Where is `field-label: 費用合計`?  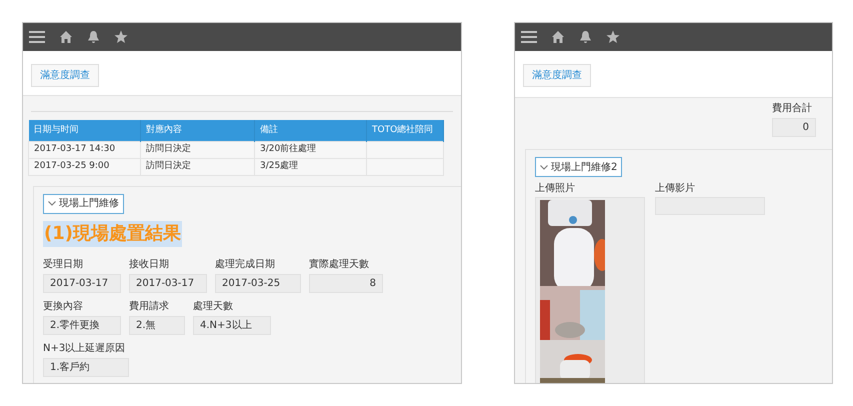
field-label: 費用合計 is located at coordinates (792, 109).